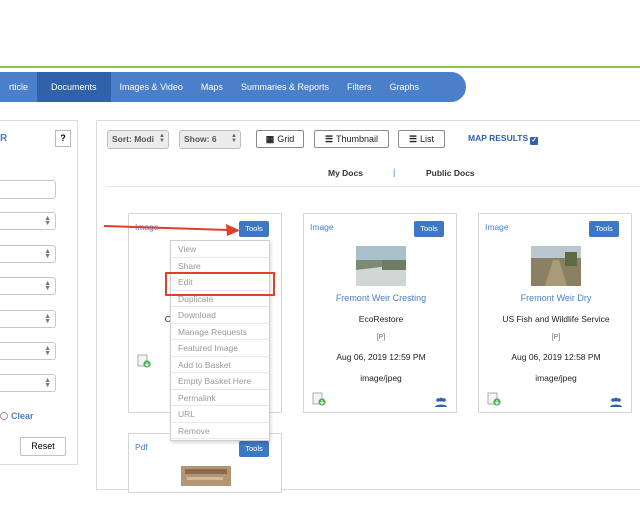 The width and height of the screenshot is (640, 506). What do you see at coordinates (220, 315) in the screenshot?
I see `menu-item-download: Download` at bounding box center [220, 315].